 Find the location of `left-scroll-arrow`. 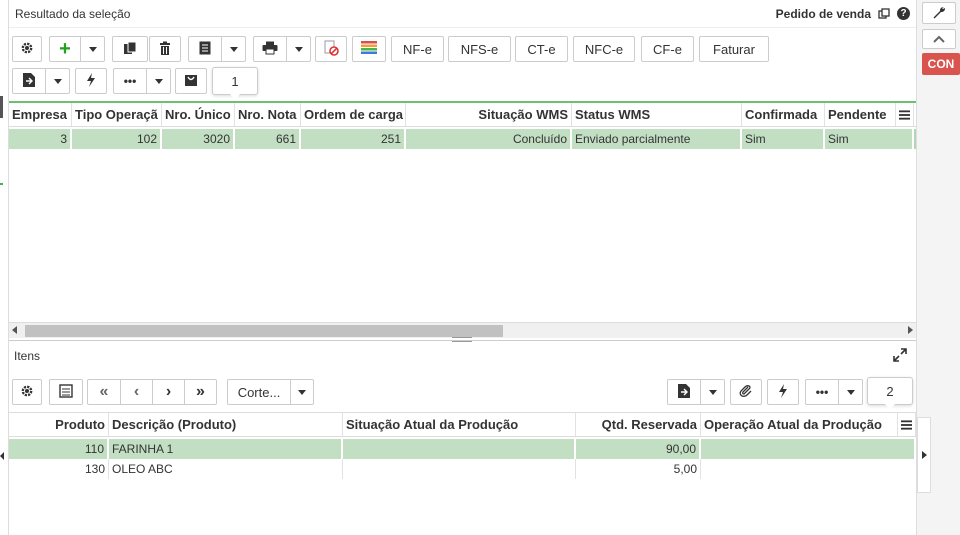

left-scroll-arrow is located at coordinates (2, 456).